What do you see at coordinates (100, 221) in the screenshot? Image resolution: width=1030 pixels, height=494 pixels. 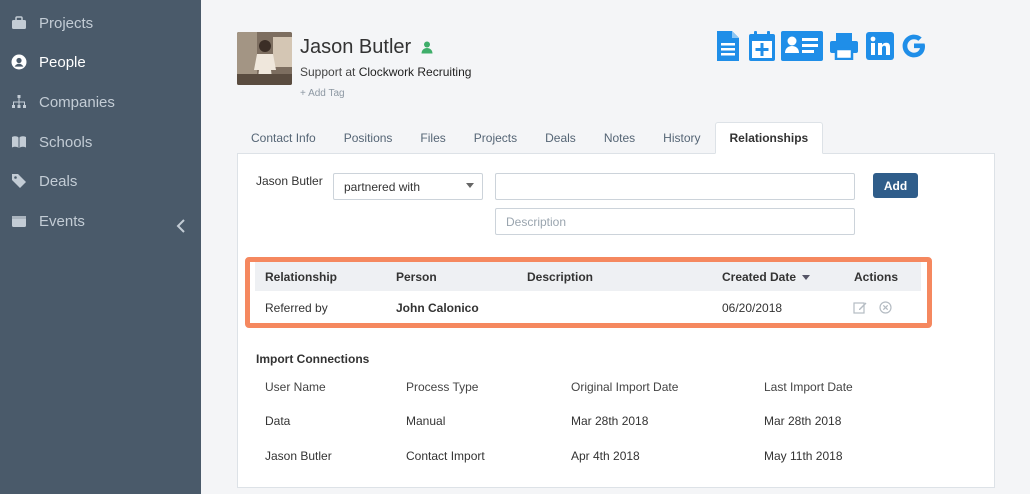 I see `sidebar-item-events: Events` at bounding box center [100, 221].